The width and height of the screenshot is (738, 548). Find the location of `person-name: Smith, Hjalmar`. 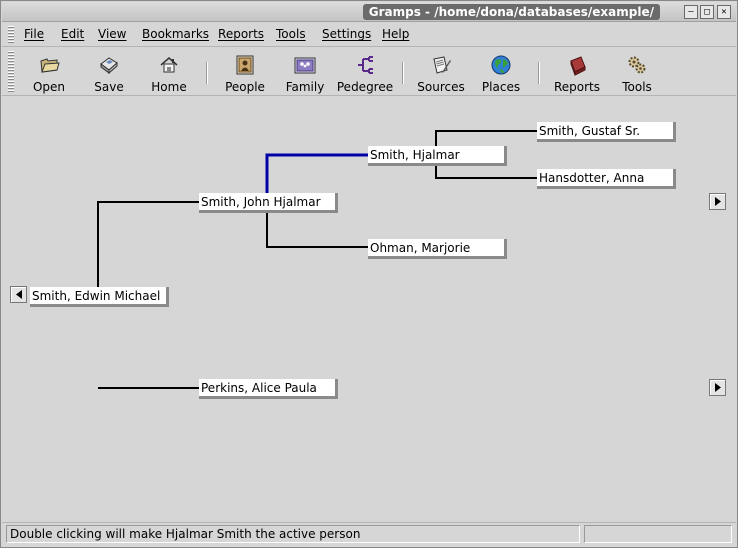

person-name: Smith, Hjalmar is located at coordinates (415, 155).